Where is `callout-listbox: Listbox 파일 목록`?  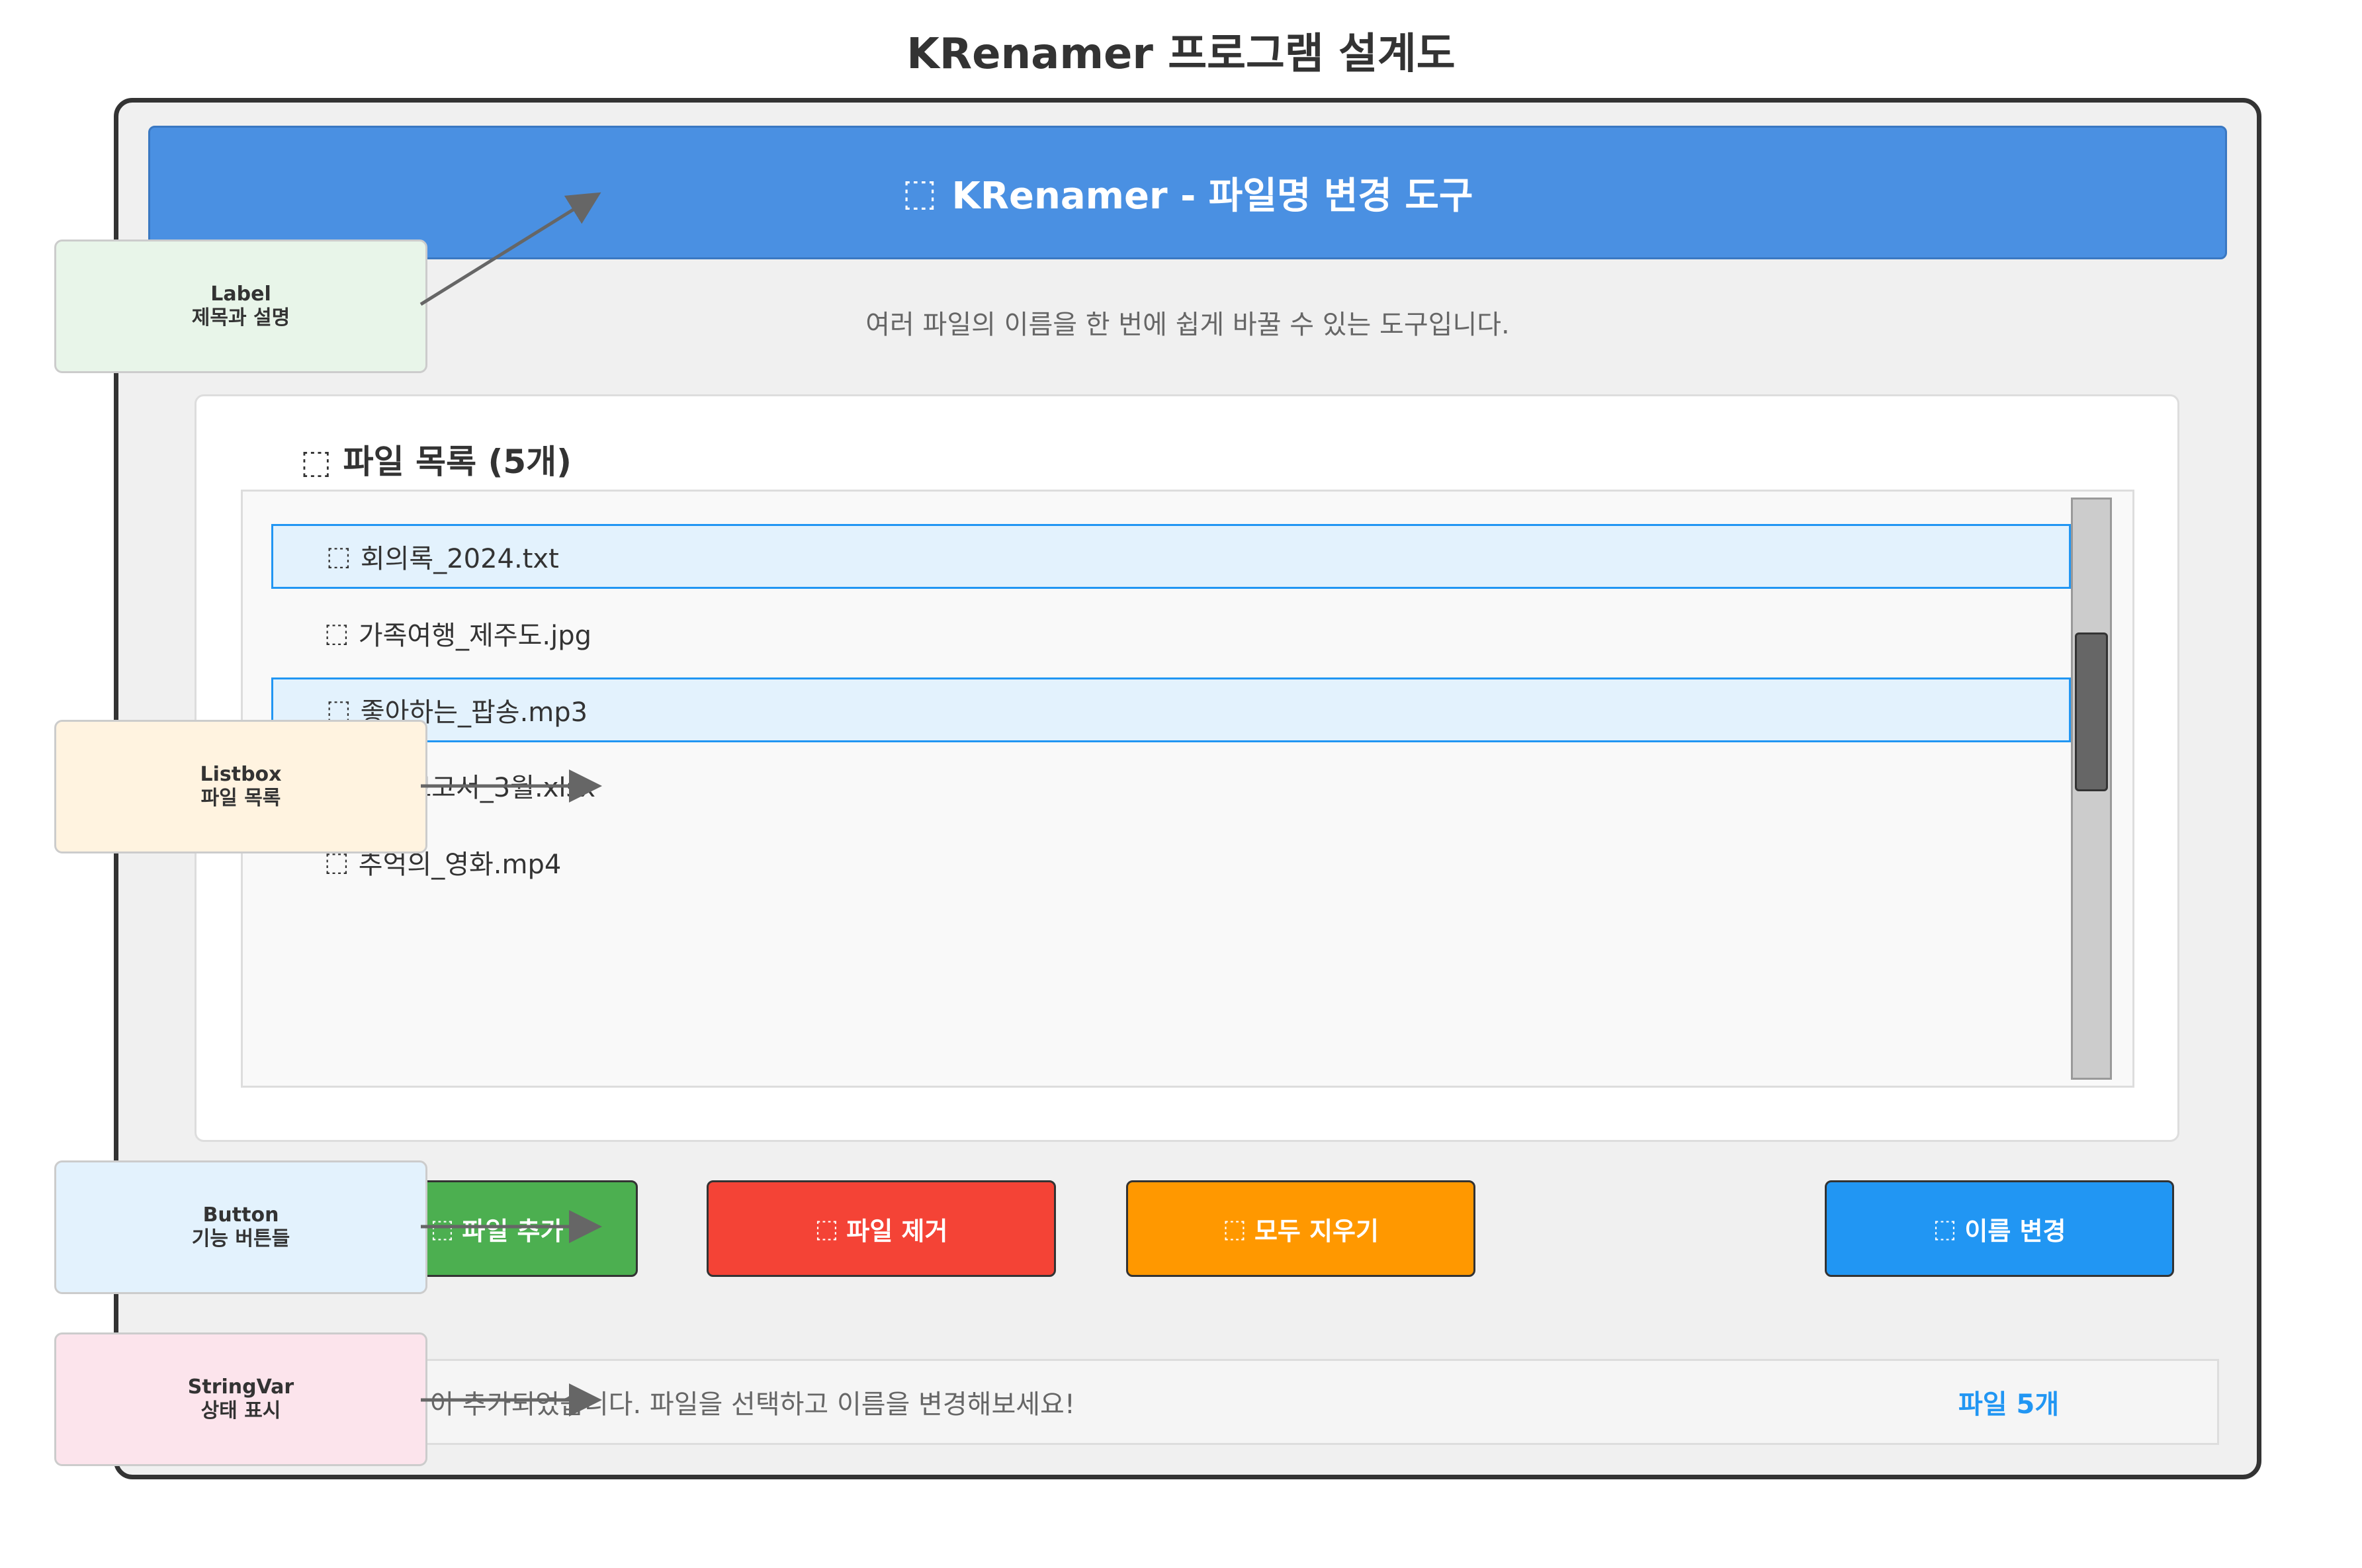
callout-listbox: Listbox 파일 목록 is located at coordinates (240, 786).